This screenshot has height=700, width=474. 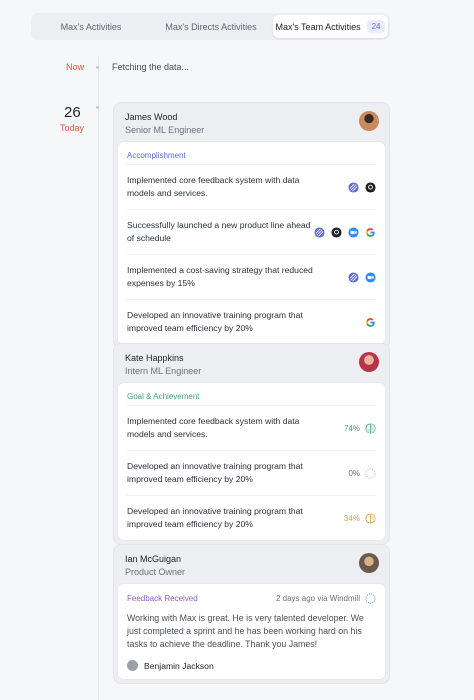 I want to click on section-label: Feedback Received, so click(x=162, y=598).